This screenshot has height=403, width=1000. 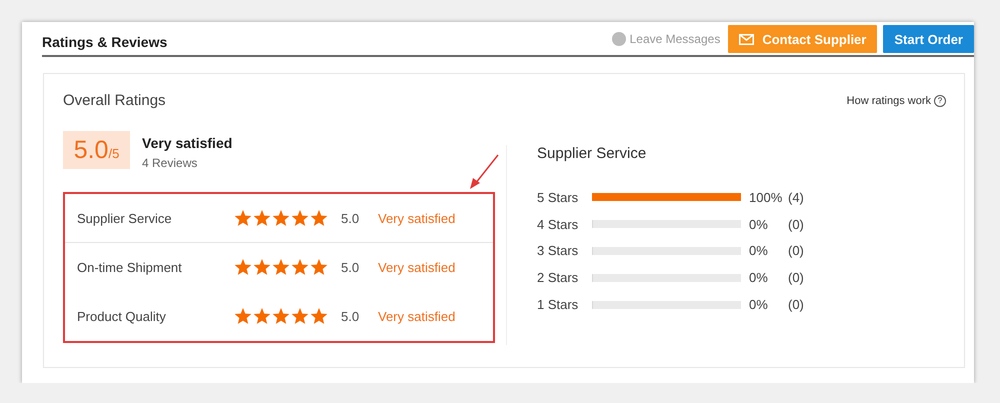 What do you see at coordinates (130, 267) in the screenshot?
I see `category-label: On-time Shipment` at bounding box center [130, 267].